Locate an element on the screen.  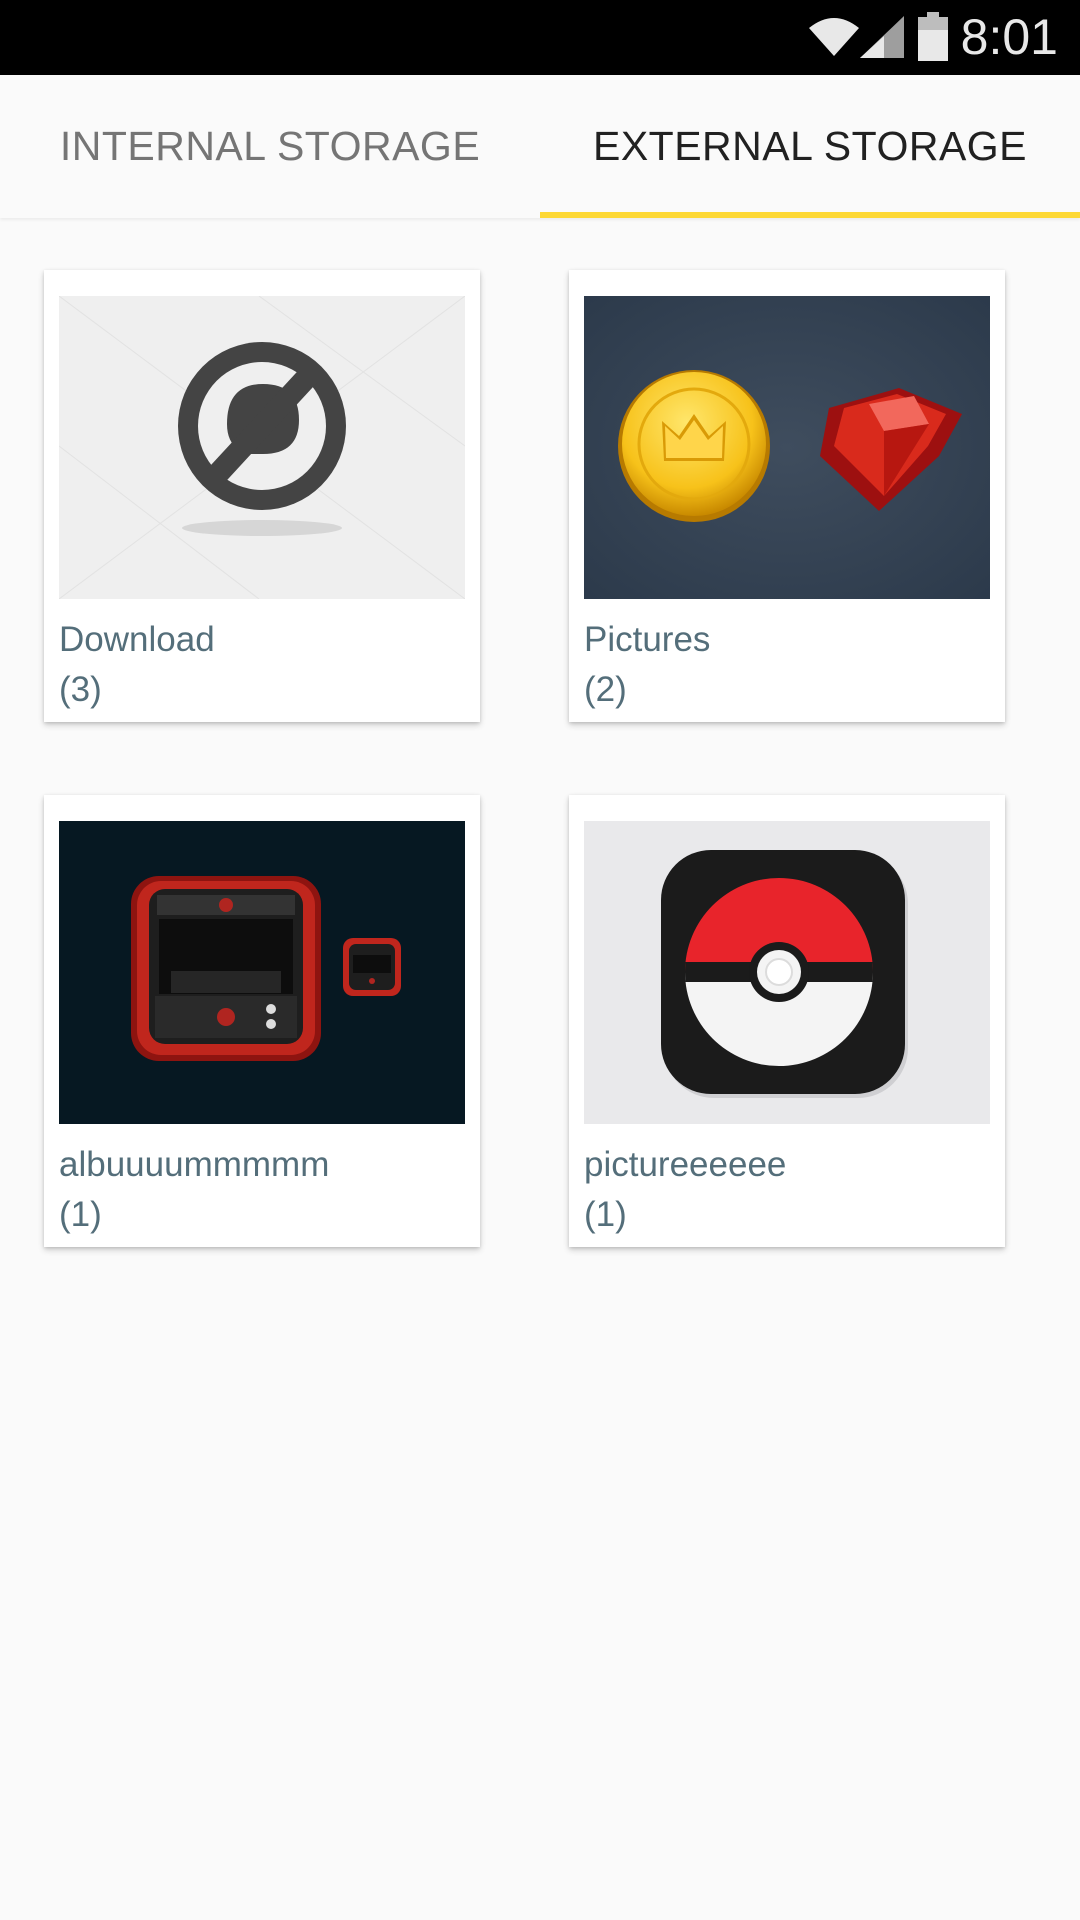
pokeball-icon-image is located at coordinates (787, 972).